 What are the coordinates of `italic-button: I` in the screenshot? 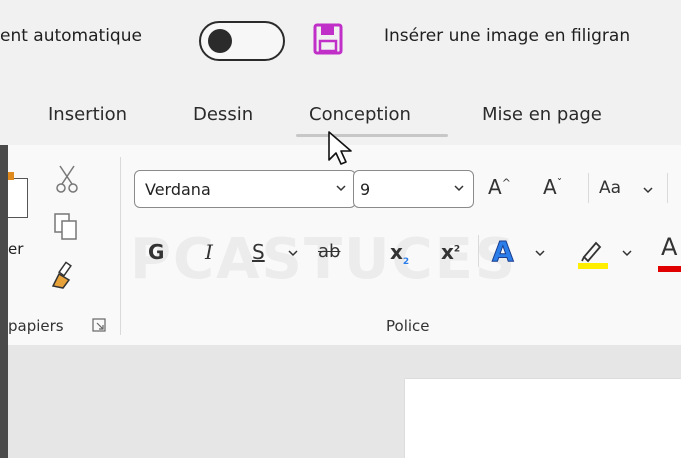 It's located at (209, 252).